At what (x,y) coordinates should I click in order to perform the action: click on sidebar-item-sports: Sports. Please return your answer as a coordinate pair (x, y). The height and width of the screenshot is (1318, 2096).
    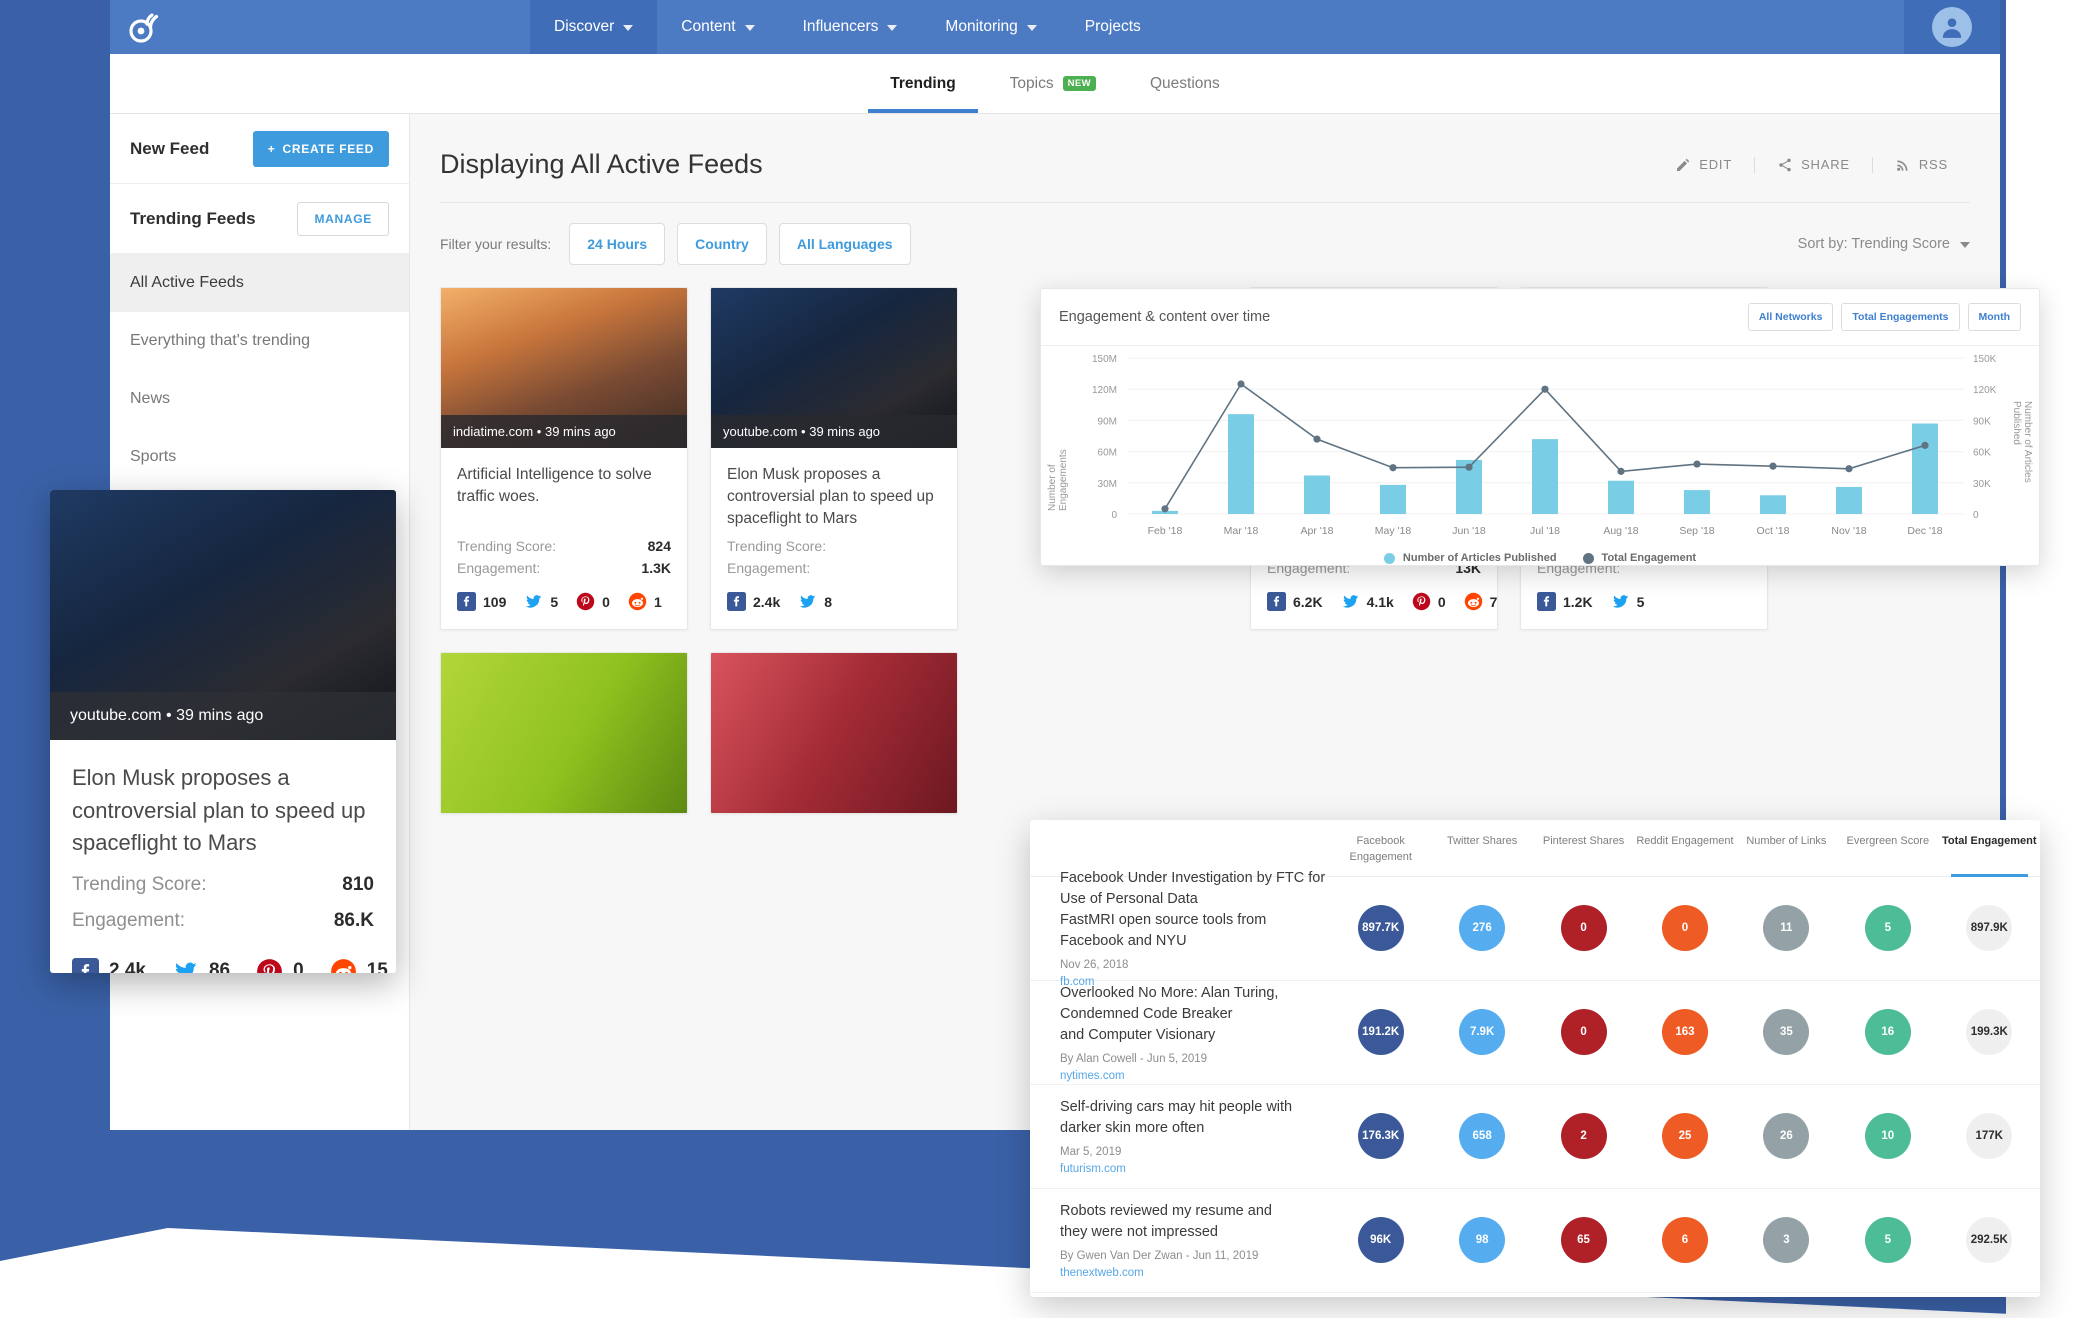
    Looking at the image, I should click on (259, 457).